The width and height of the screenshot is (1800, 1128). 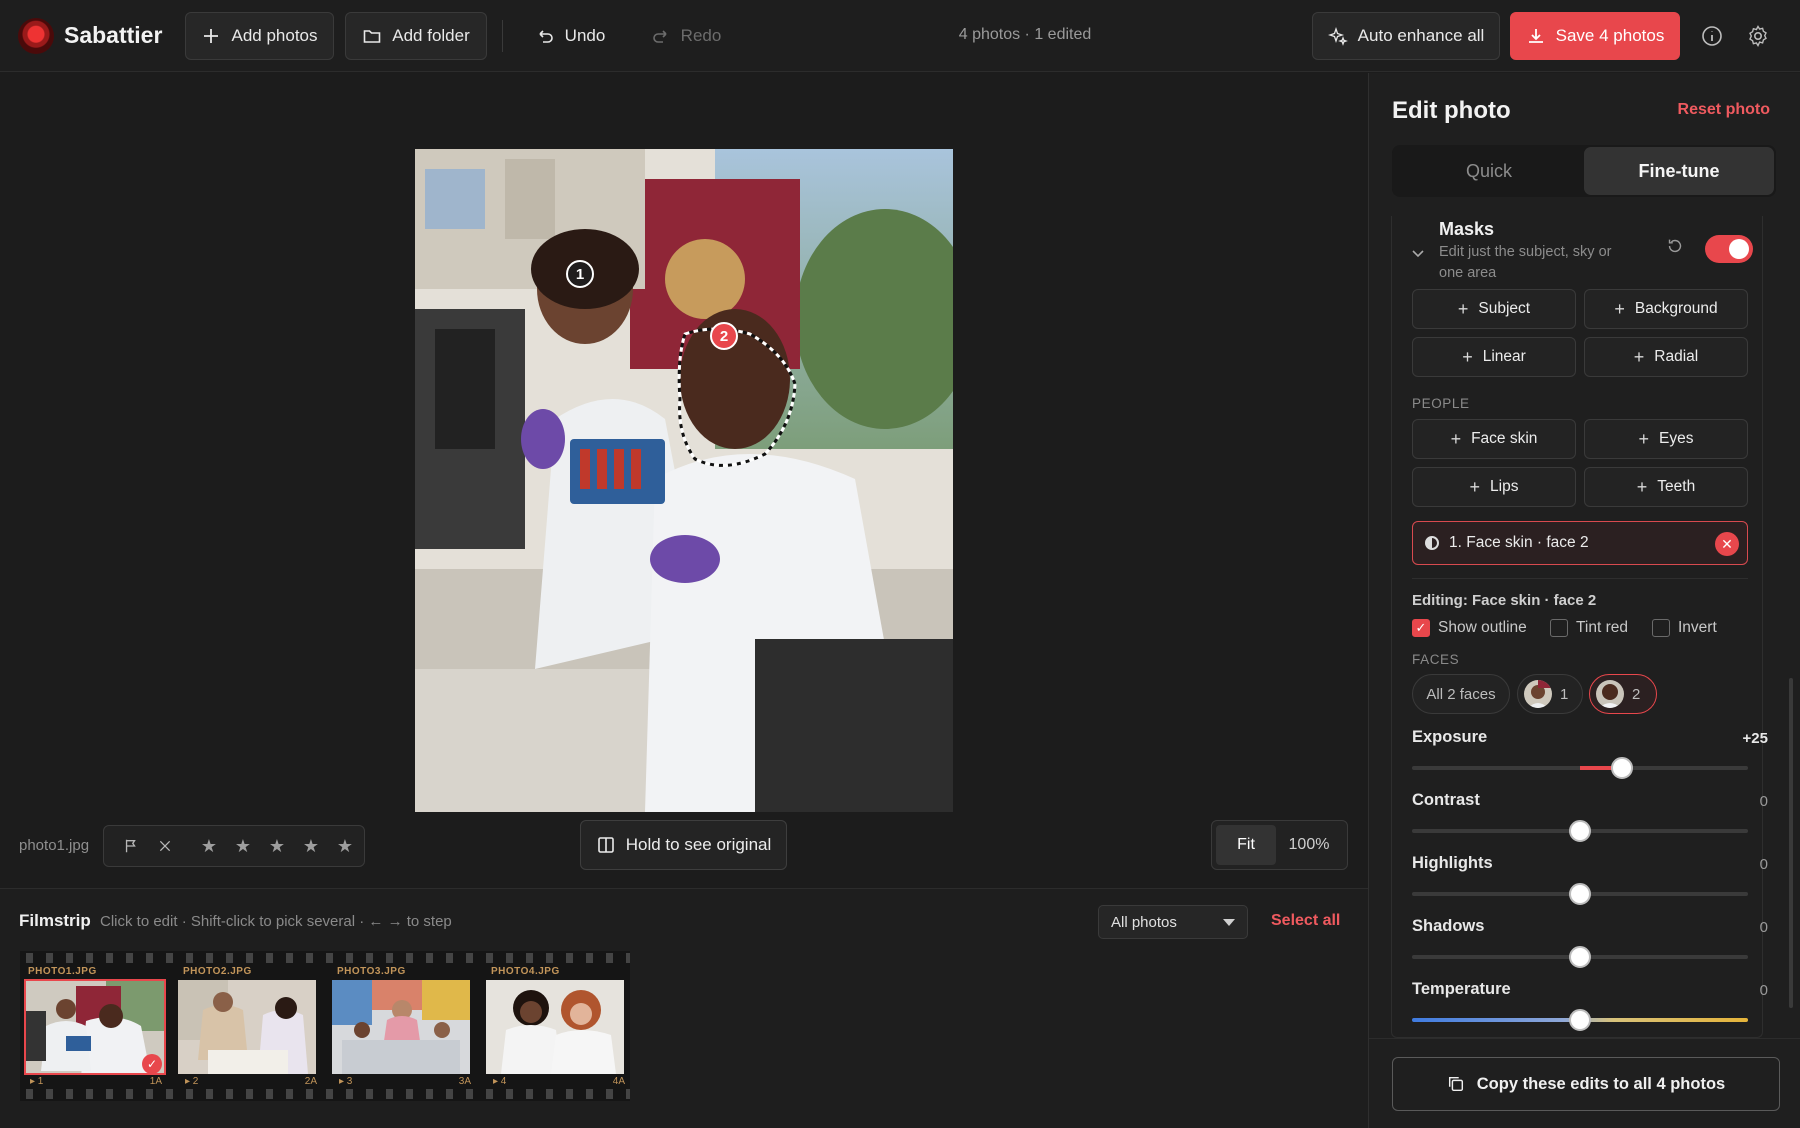 I want to click on face-1-chip: 1, so click(x=1550, y=694).